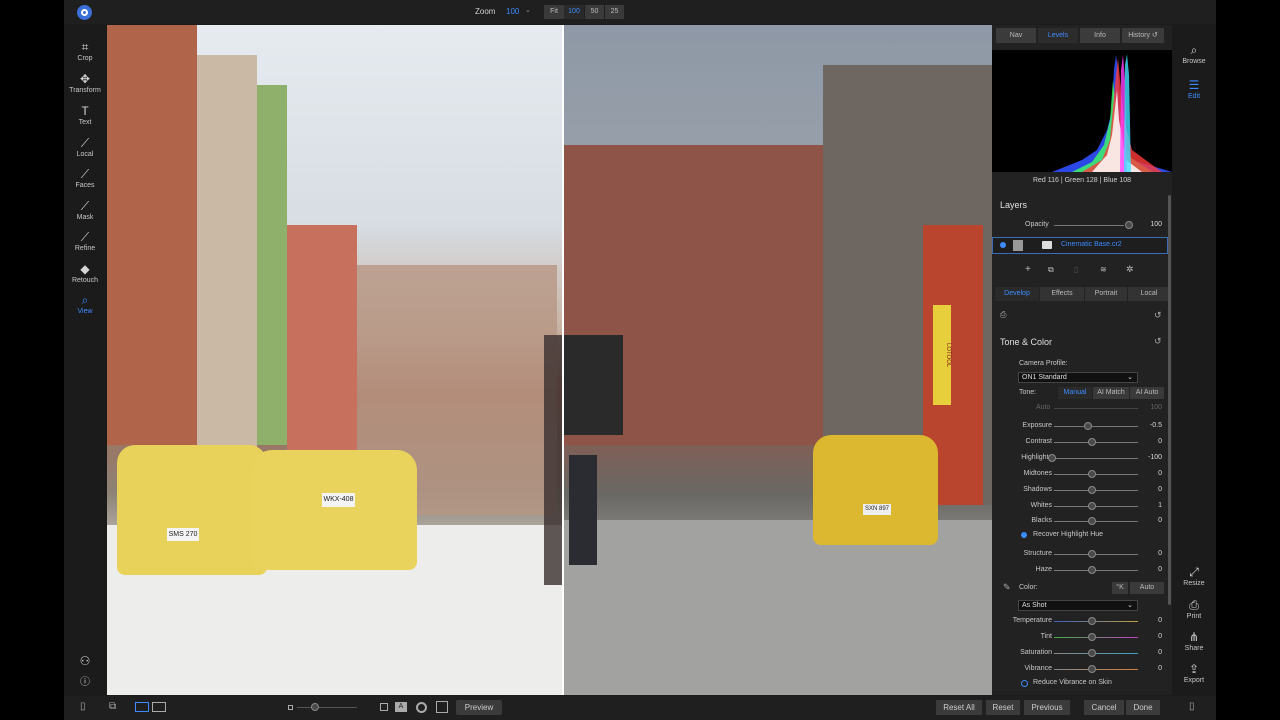 This screenshot has width=1280, height=720. What do you see at coordinates (528, 10) in the screenshot?
I see `chevron-down-icon: ⌄` at bounding box center [528, 10].